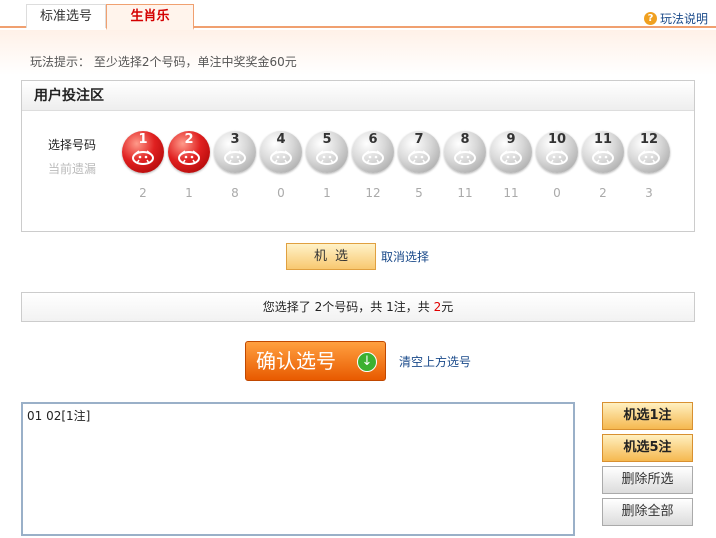 The image size is (716, 538). I want to click on random-pick-button: 机选, so click(331, 256).